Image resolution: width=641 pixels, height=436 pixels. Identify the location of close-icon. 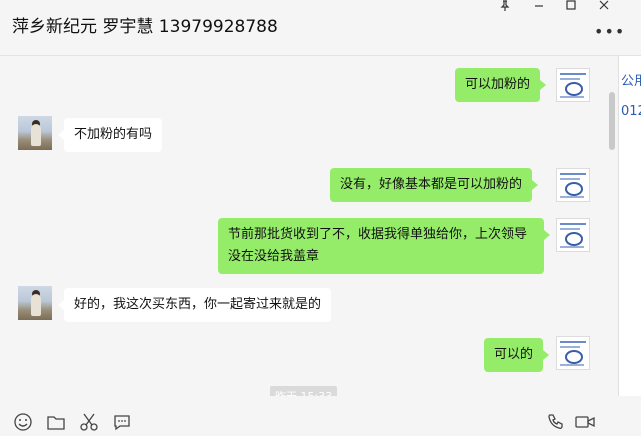
(604, 7).